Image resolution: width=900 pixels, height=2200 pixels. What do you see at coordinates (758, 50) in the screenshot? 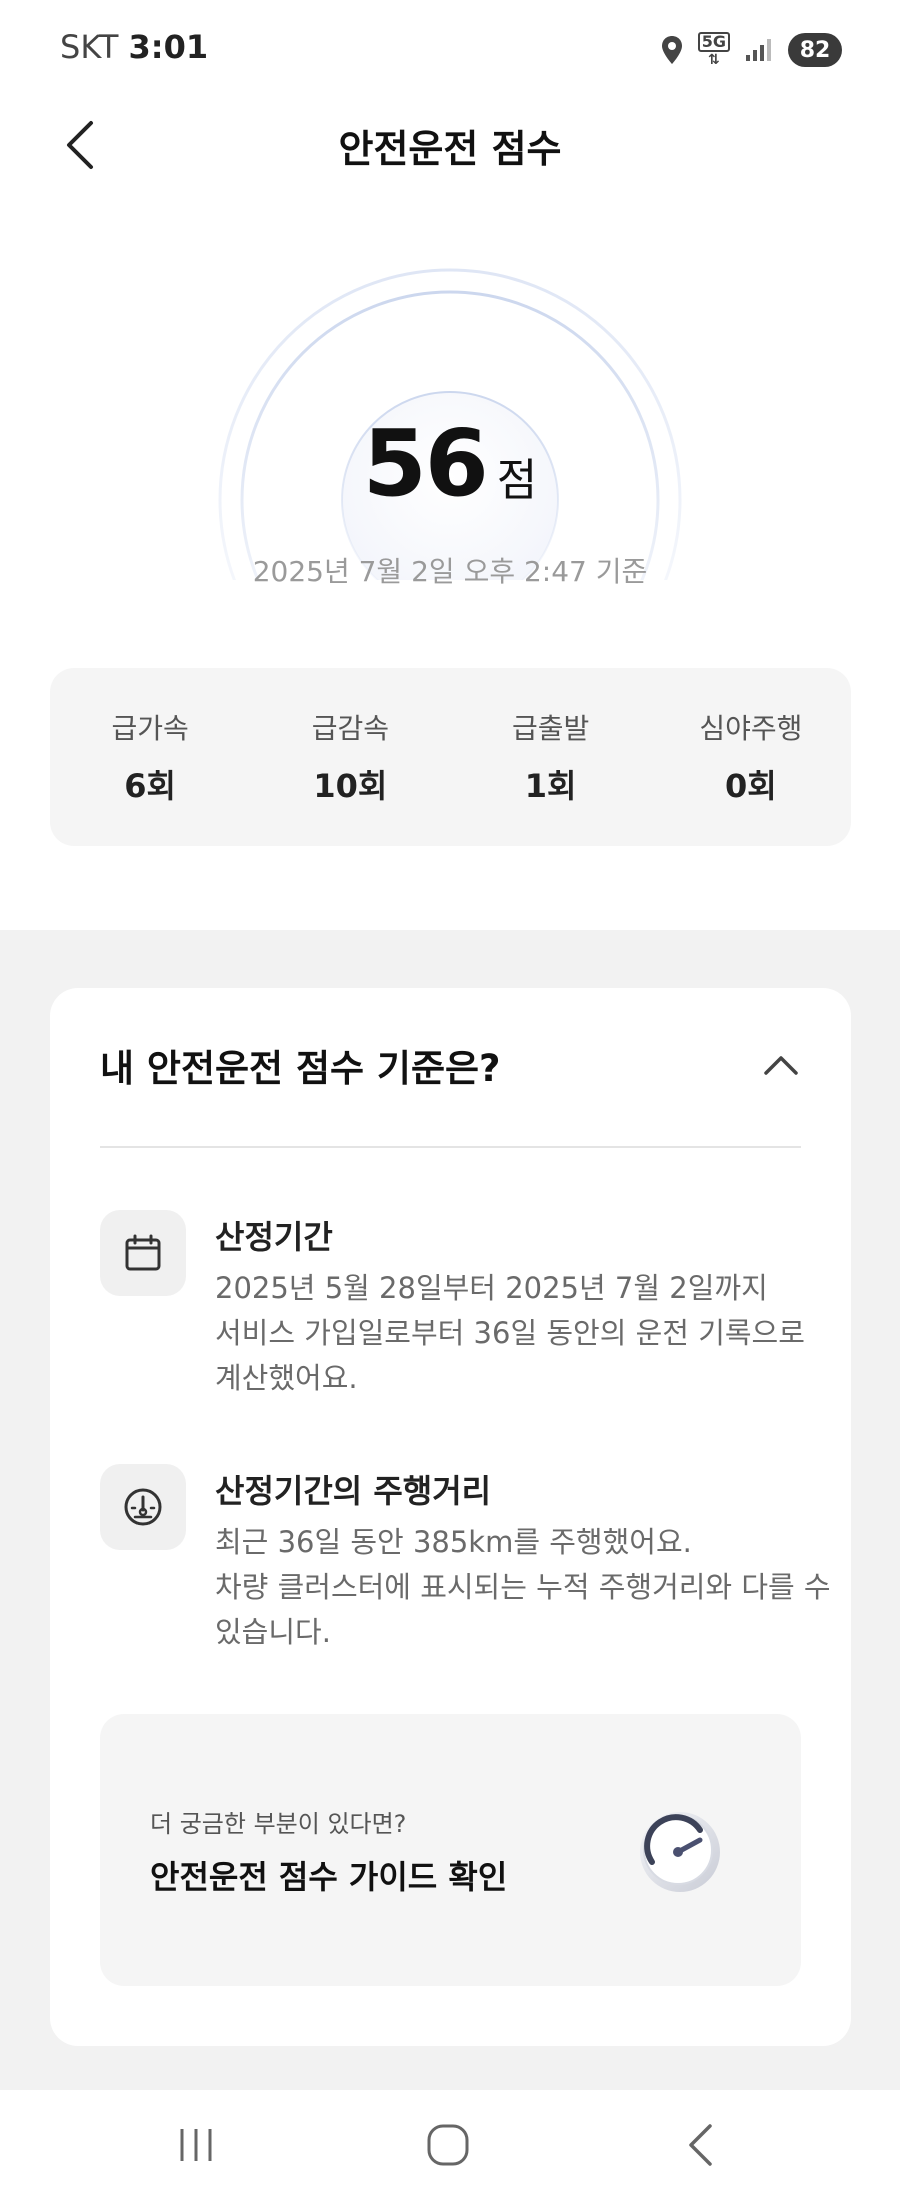
I see `signal-icon` at bounding box center [758, 50].